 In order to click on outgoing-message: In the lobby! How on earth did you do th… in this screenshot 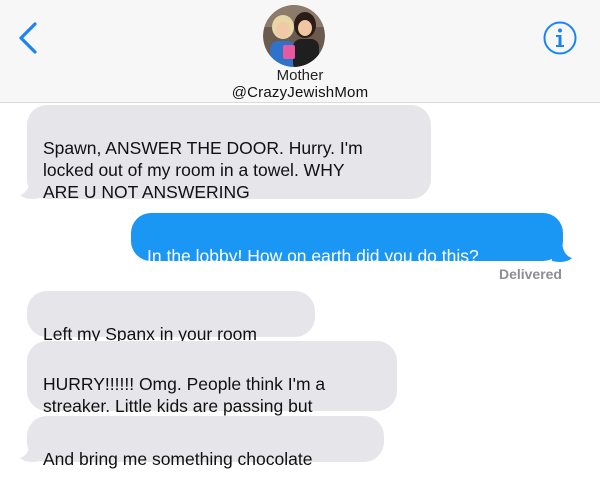, I will do `click(347, 239)`.